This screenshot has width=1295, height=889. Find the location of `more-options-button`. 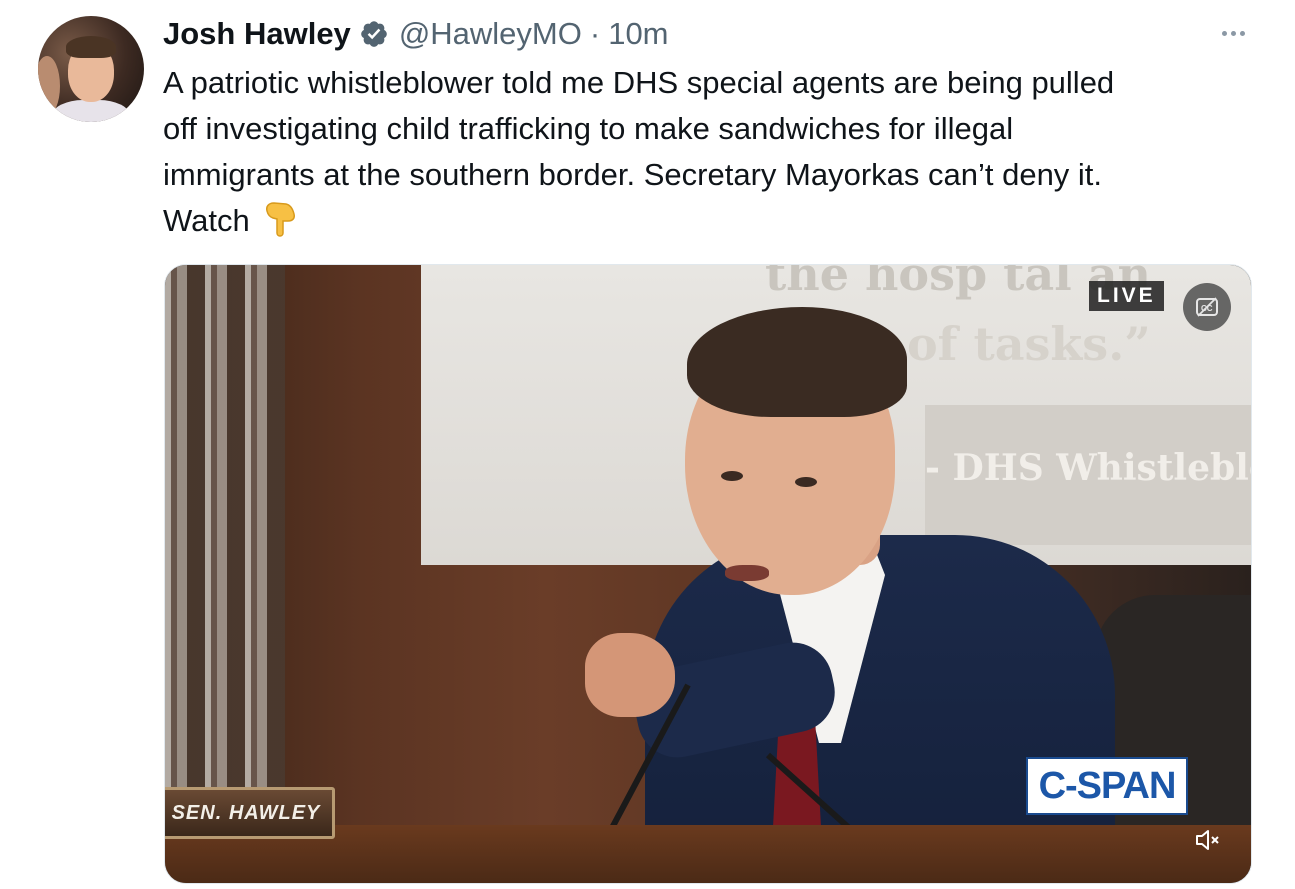

more-options-button is located at coordinates (1233, 33).